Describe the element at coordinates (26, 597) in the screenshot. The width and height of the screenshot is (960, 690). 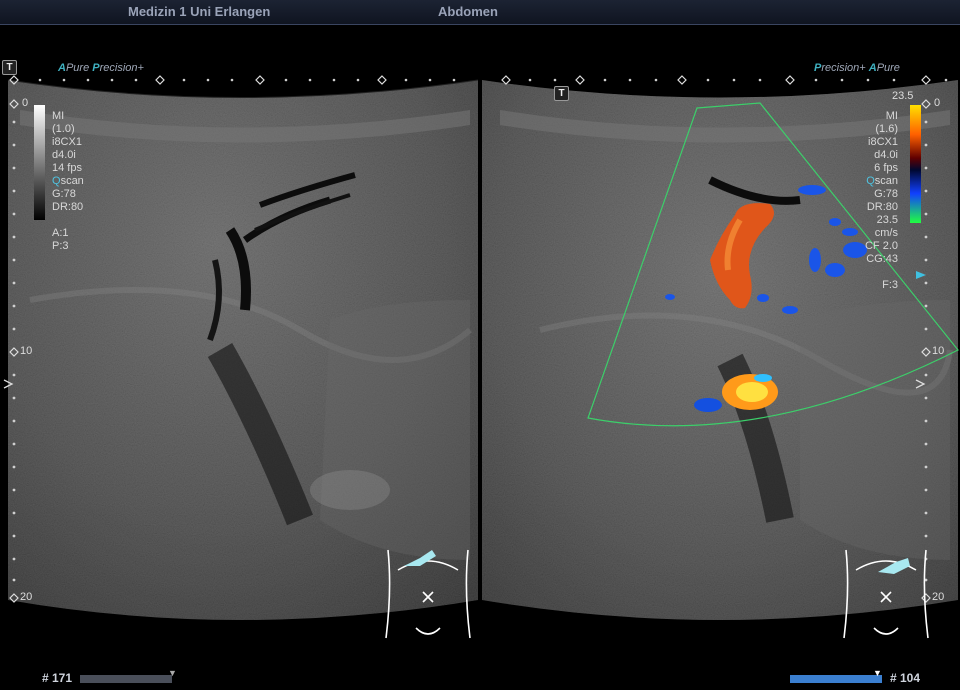
I see `left-depth-label-20: 20` at that location.